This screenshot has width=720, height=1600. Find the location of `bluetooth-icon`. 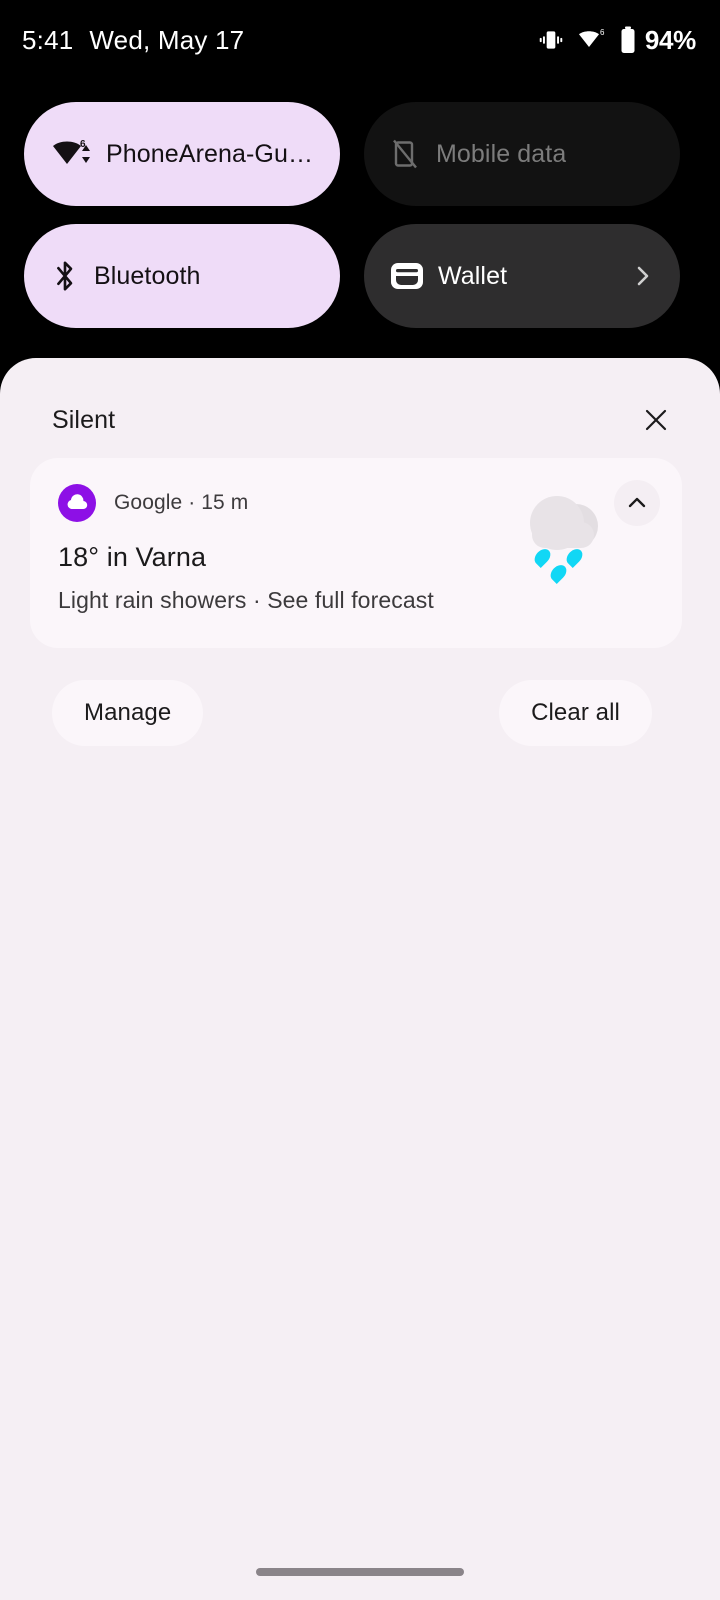

bluetooth-icon is located at coordinates (65, 276).